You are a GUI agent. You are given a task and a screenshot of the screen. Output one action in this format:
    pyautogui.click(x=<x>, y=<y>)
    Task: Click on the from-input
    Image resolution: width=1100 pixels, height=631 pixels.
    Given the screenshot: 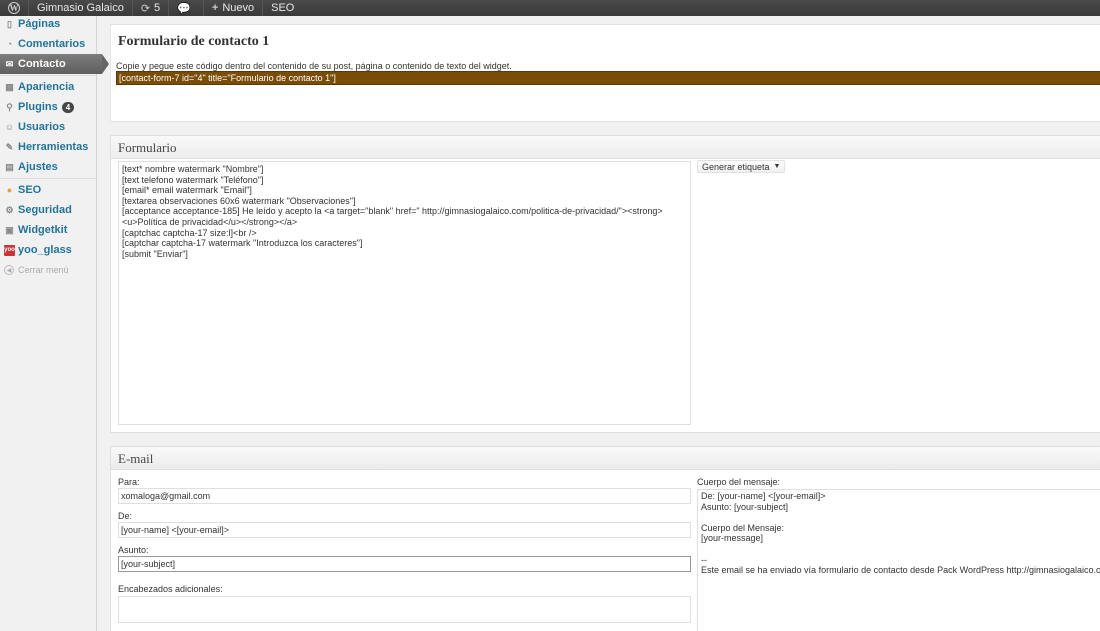 What is the action you would take?
    pyautogui.click(x=404, y=530)
    